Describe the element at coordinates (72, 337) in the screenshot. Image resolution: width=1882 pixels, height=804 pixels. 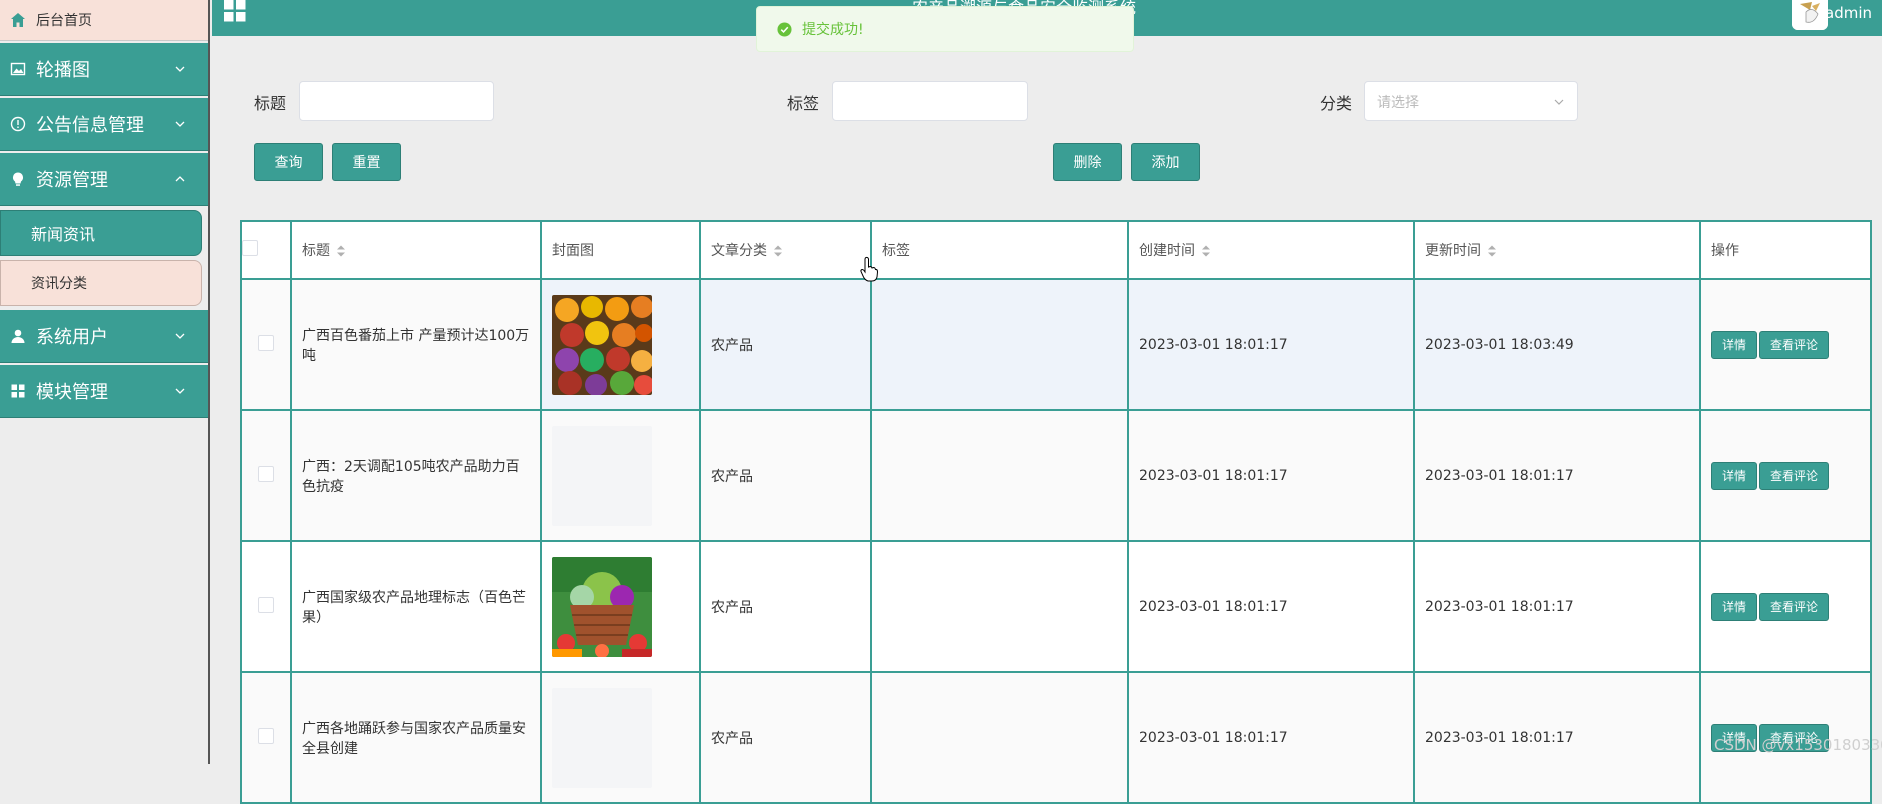
I see `sidebar-group-label: 系统用户` at that location.